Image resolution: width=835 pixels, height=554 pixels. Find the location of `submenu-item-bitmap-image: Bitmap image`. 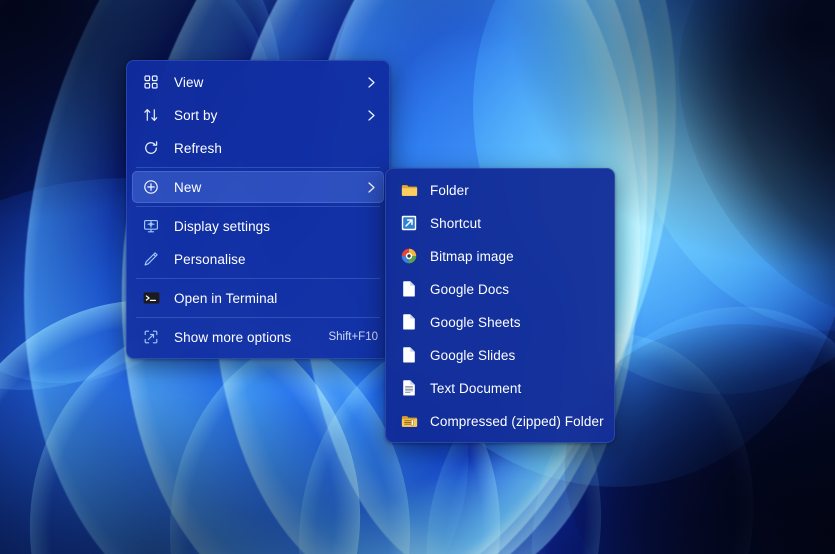

submenu-item-bitmap-image: Bitmap image is located at coordinates (500, 256).